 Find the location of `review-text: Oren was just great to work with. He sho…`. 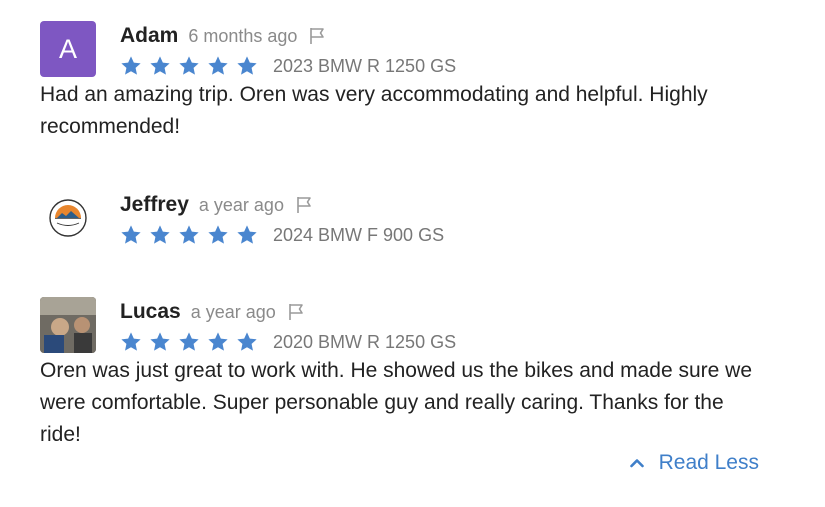

review-text: Oren was just great to work with. He sho… is located at coordinates (396, 402).